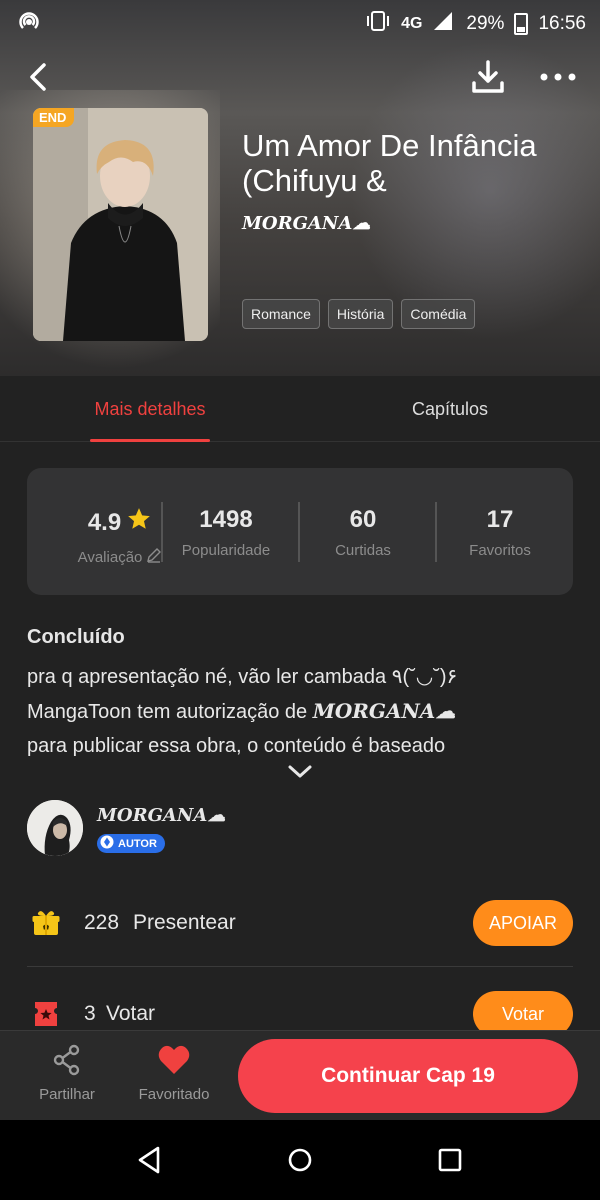 This screenshot has height=1200, width=600. Describe the element at coordinates (485, 23) in the screenshot. I see `battery-percent: 29%` at that location.